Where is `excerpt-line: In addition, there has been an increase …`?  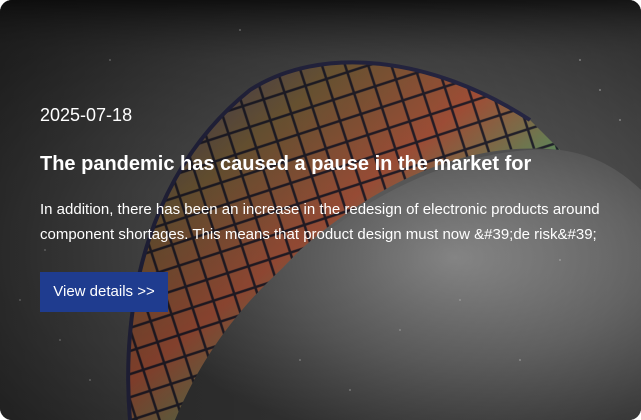
excerpt-line: In addition, there has been an increase … is located at coordinates (320, 209).